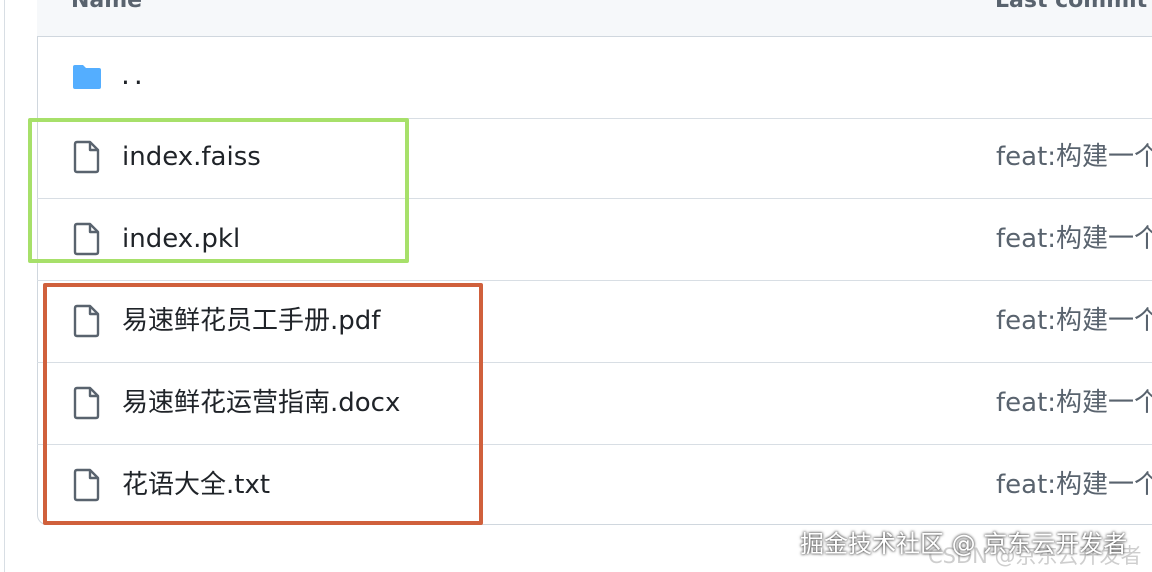  What do you see at coordinates (218, 190) in the screenshot?
I see `highlight-box-index-files` at bounding box center [218, 190].